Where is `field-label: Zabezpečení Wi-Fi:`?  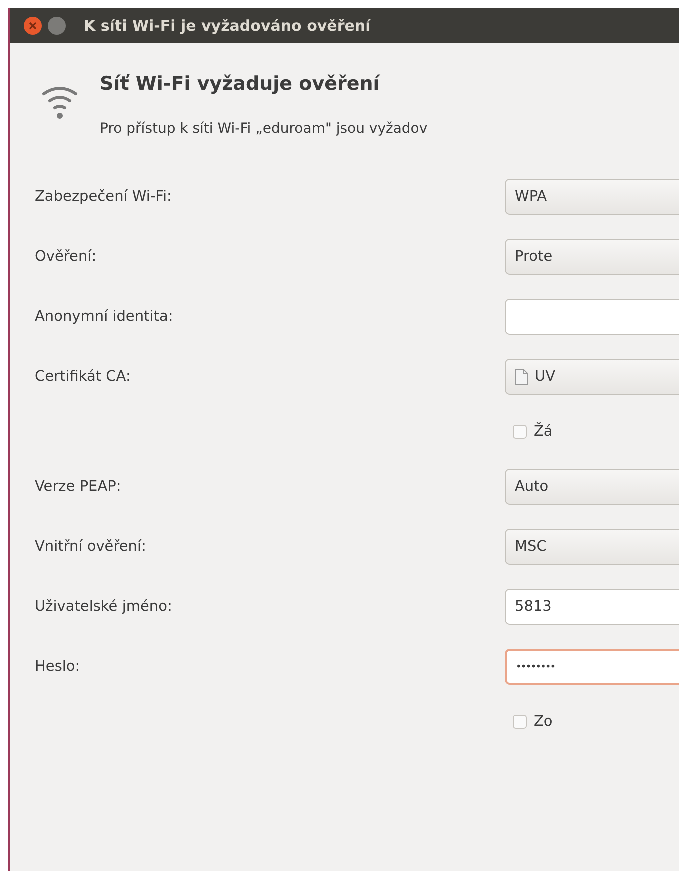 field-label: Zabezpečení Wi-Fi: is located at coordinates (103, 197).